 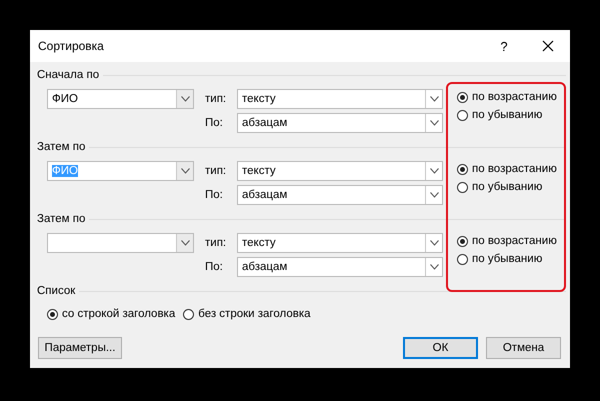 I want to click on section-heading: Список, so click(x=56, y=291).